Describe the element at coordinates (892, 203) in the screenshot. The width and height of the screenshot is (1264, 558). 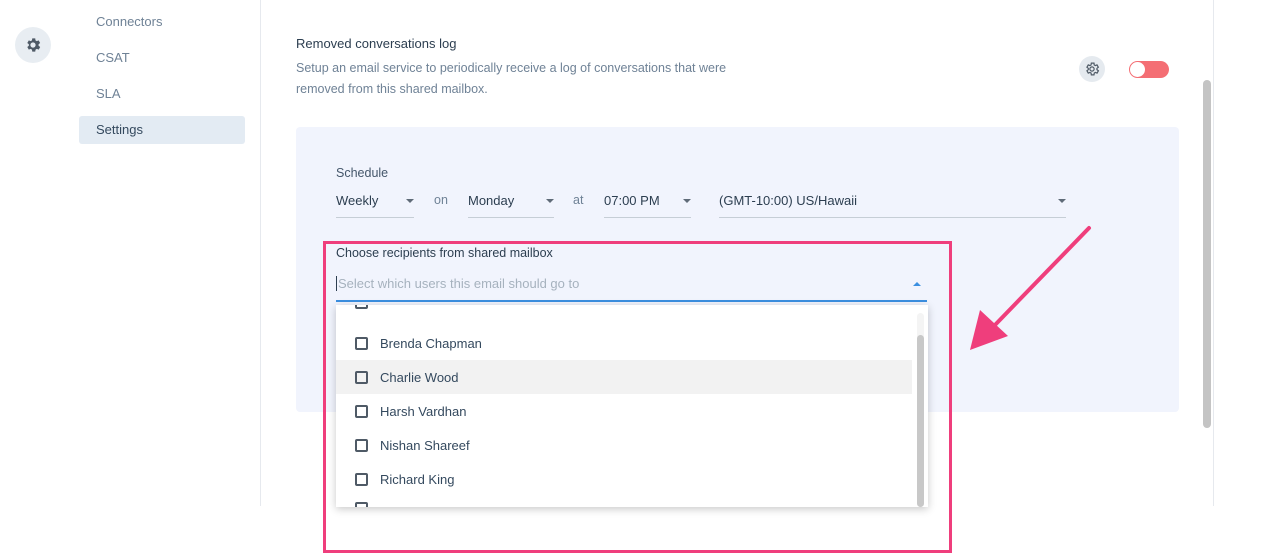
I see `timezone-select: (GMT-10:00) US/Hawaii` at that location.